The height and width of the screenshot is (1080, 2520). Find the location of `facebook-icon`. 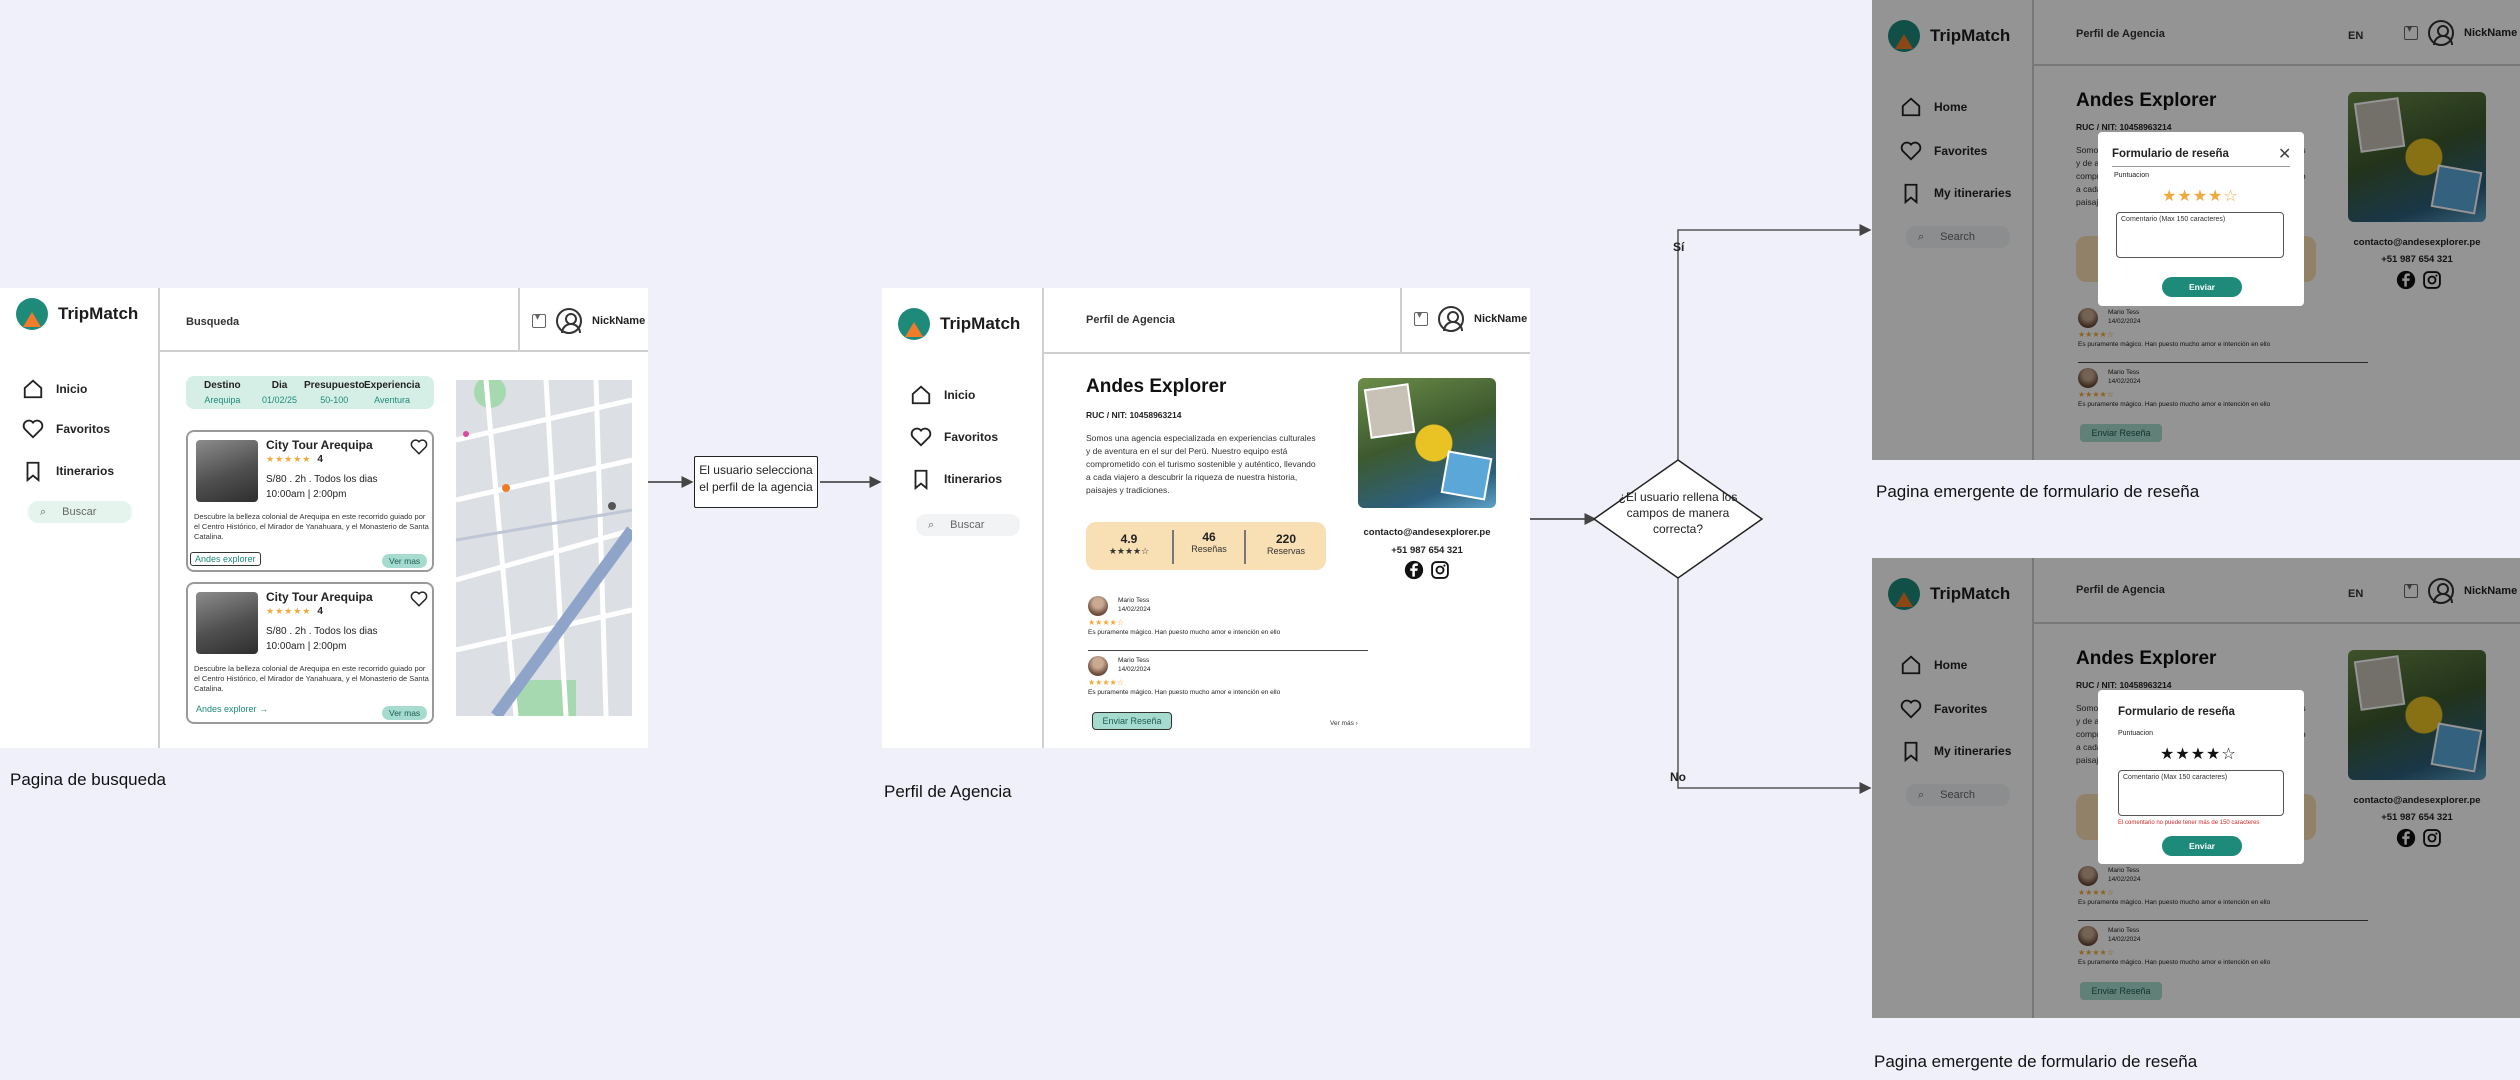

facebook-icon is located at coordinates (1414, 570).